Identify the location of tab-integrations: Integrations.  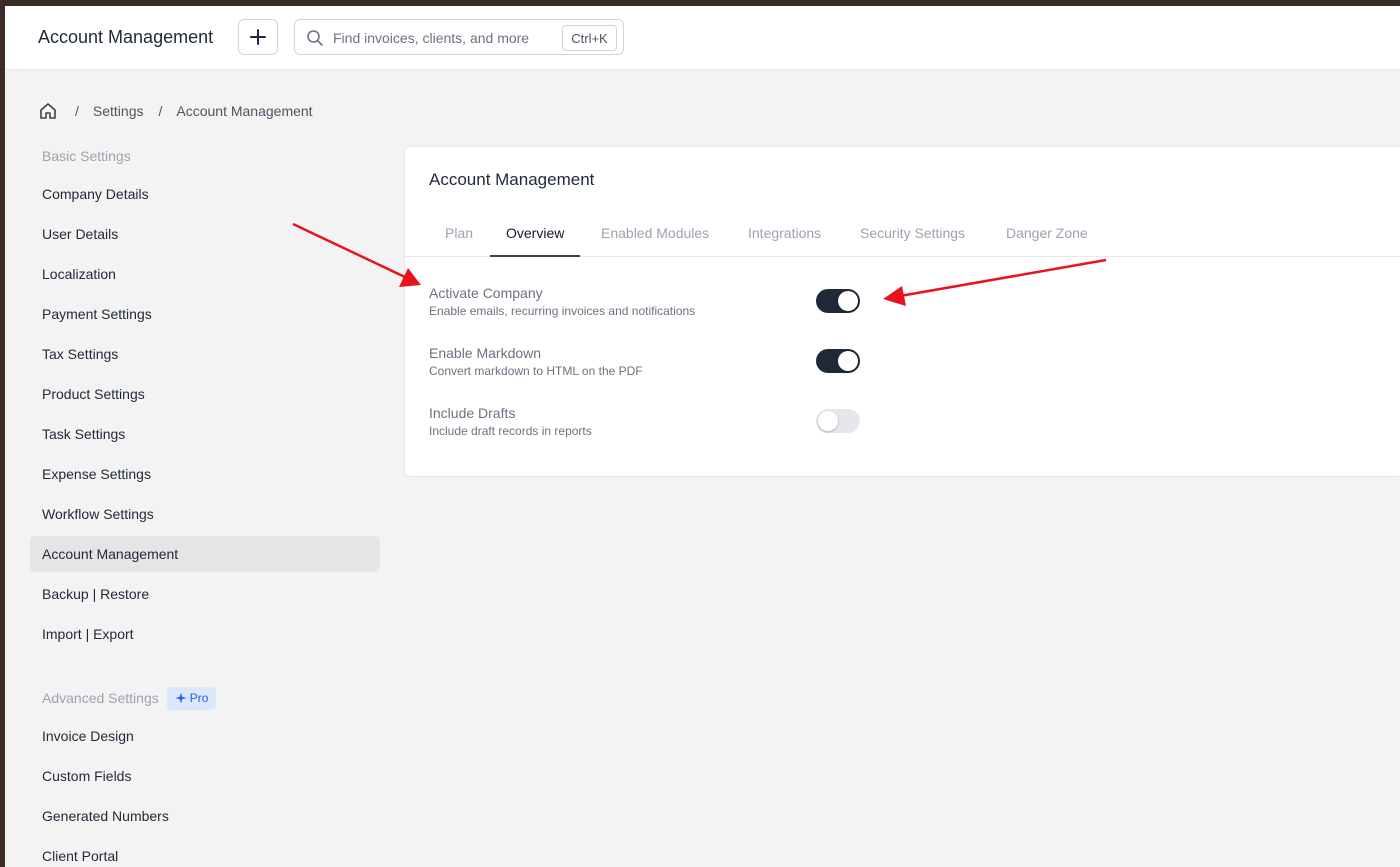
(784, 237).